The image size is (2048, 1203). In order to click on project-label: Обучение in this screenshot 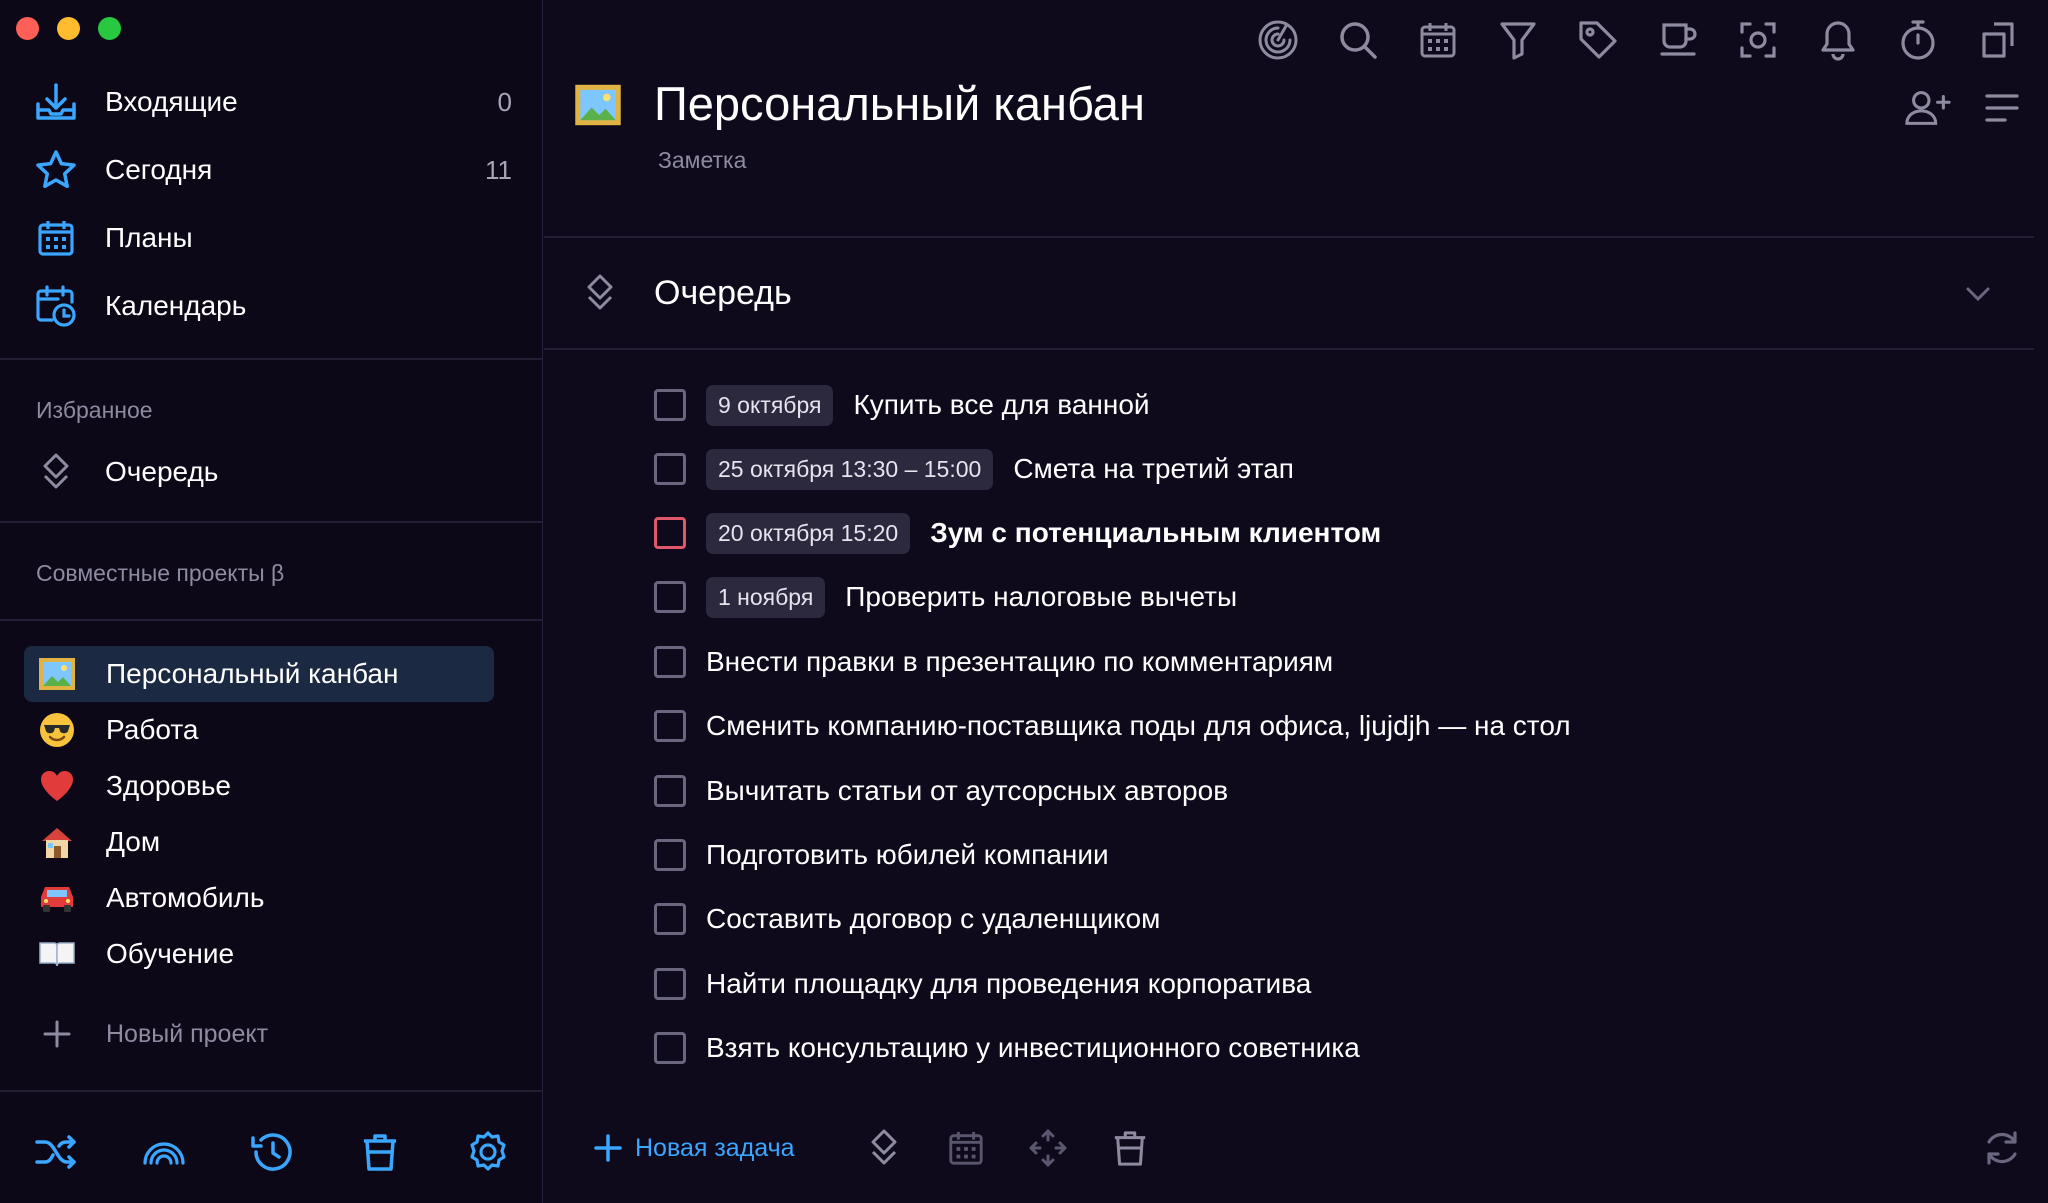, I will do `click(170, 953)`.